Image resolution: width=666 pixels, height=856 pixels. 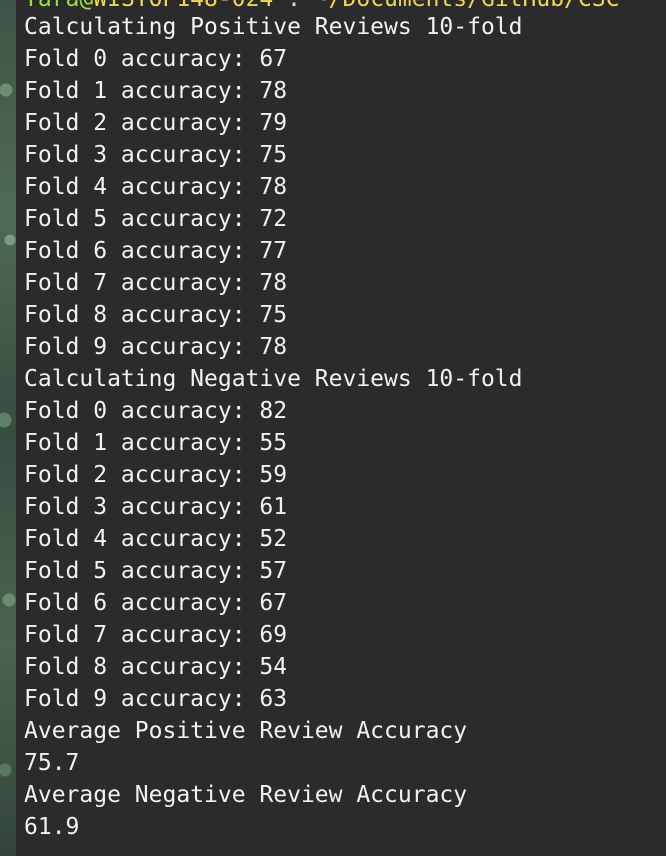 I want to click on output-line: Fold 0 accuracy: 67, so click(x=156, y=59).